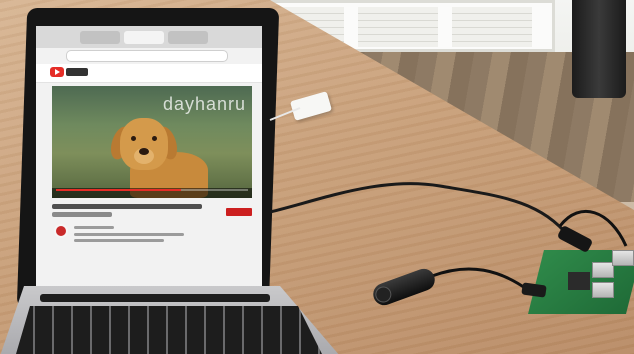 The width and height of the screenshot is (634, 354). What do you see at coordinates (623, 258) in the screenshot?
I see `pi-ethernet-port` at bounding box center [623, 258].